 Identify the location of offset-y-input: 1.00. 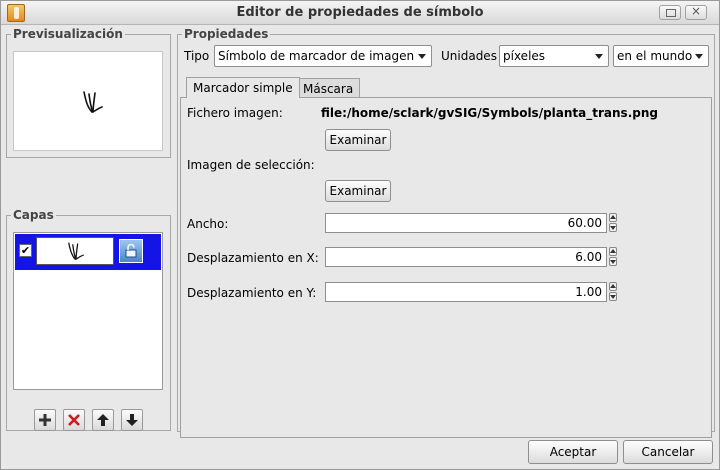
(466, 292).